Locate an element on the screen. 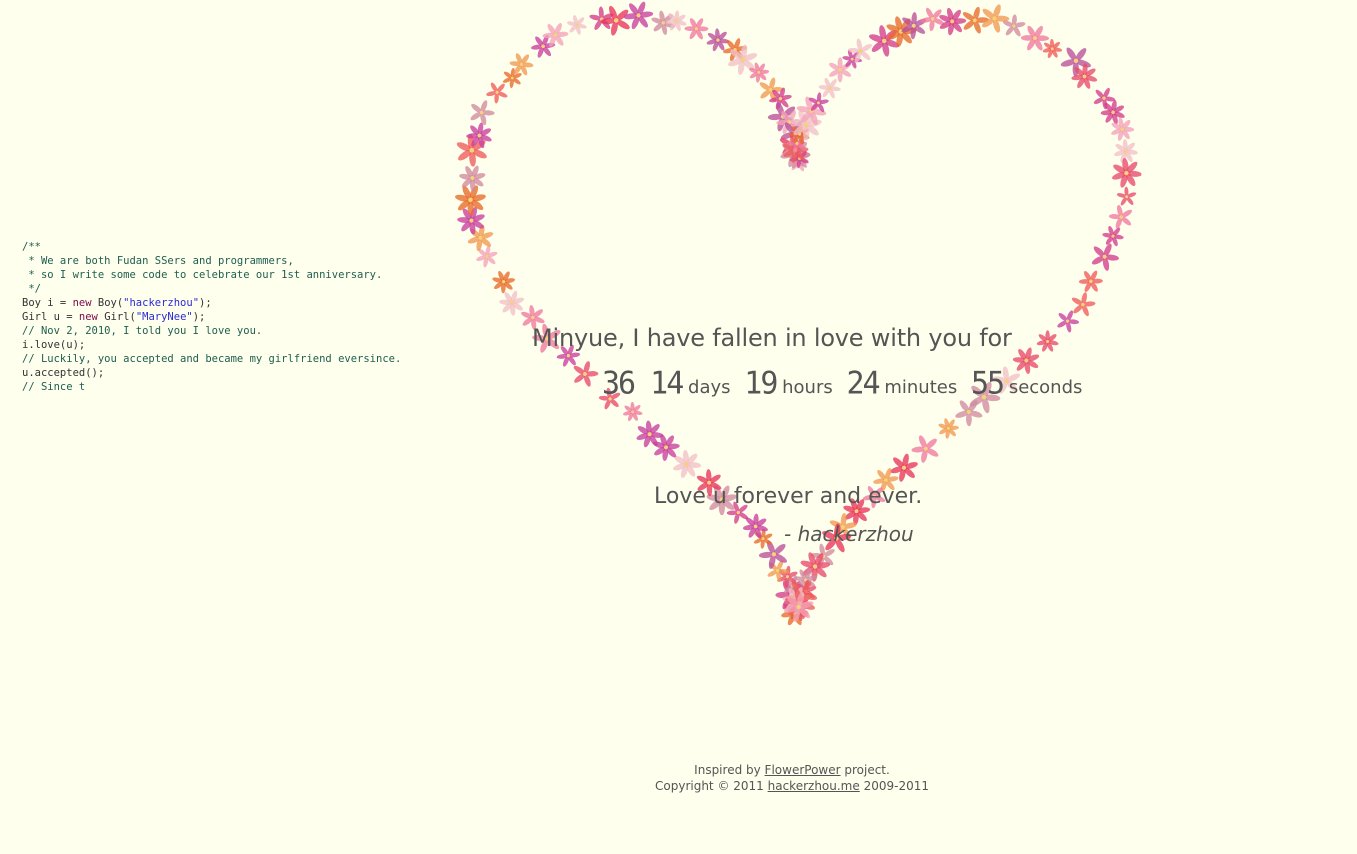  footer-inspired: Inspired by FlowerPower project. is located at coordinates (792, 770).